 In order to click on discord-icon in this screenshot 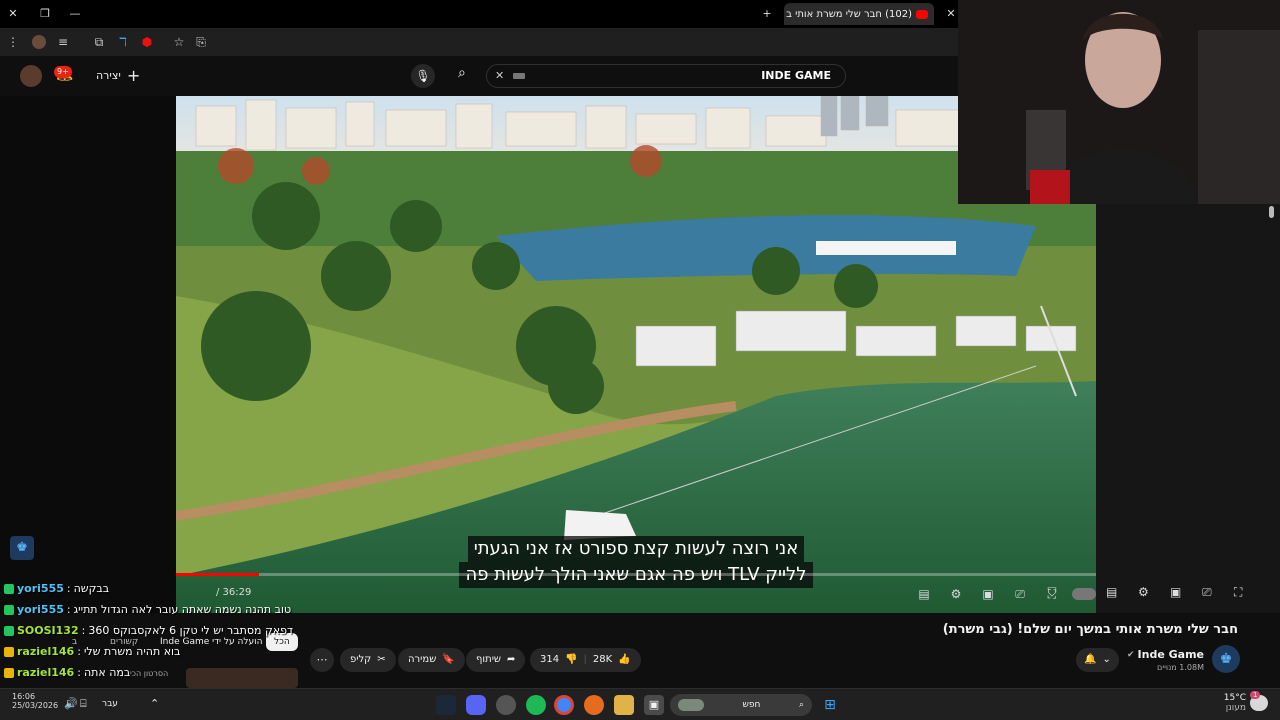, I will do `click(476, 705)`.